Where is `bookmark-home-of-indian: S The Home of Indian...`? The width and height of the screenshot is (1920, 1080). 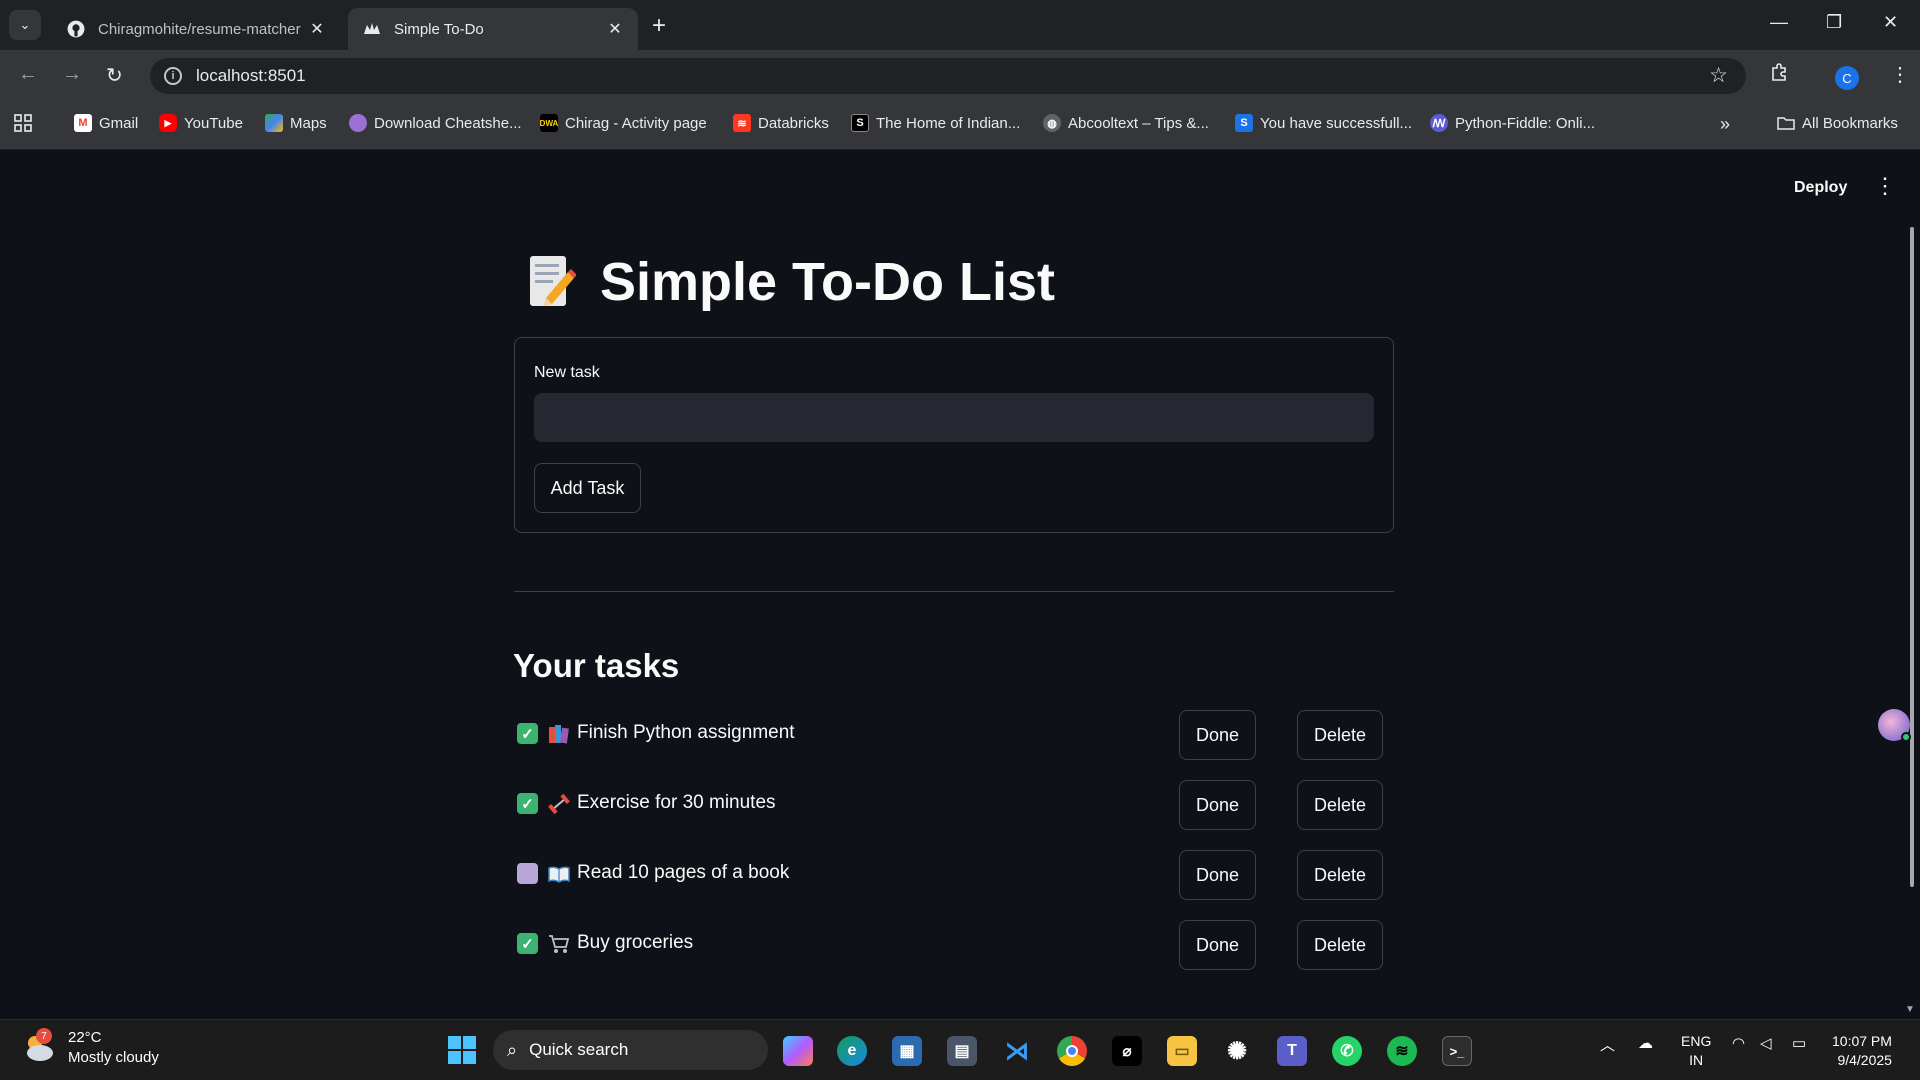 bookmark-home-of-indian: S The Home of Indian... is located at coordinates (935, 123).